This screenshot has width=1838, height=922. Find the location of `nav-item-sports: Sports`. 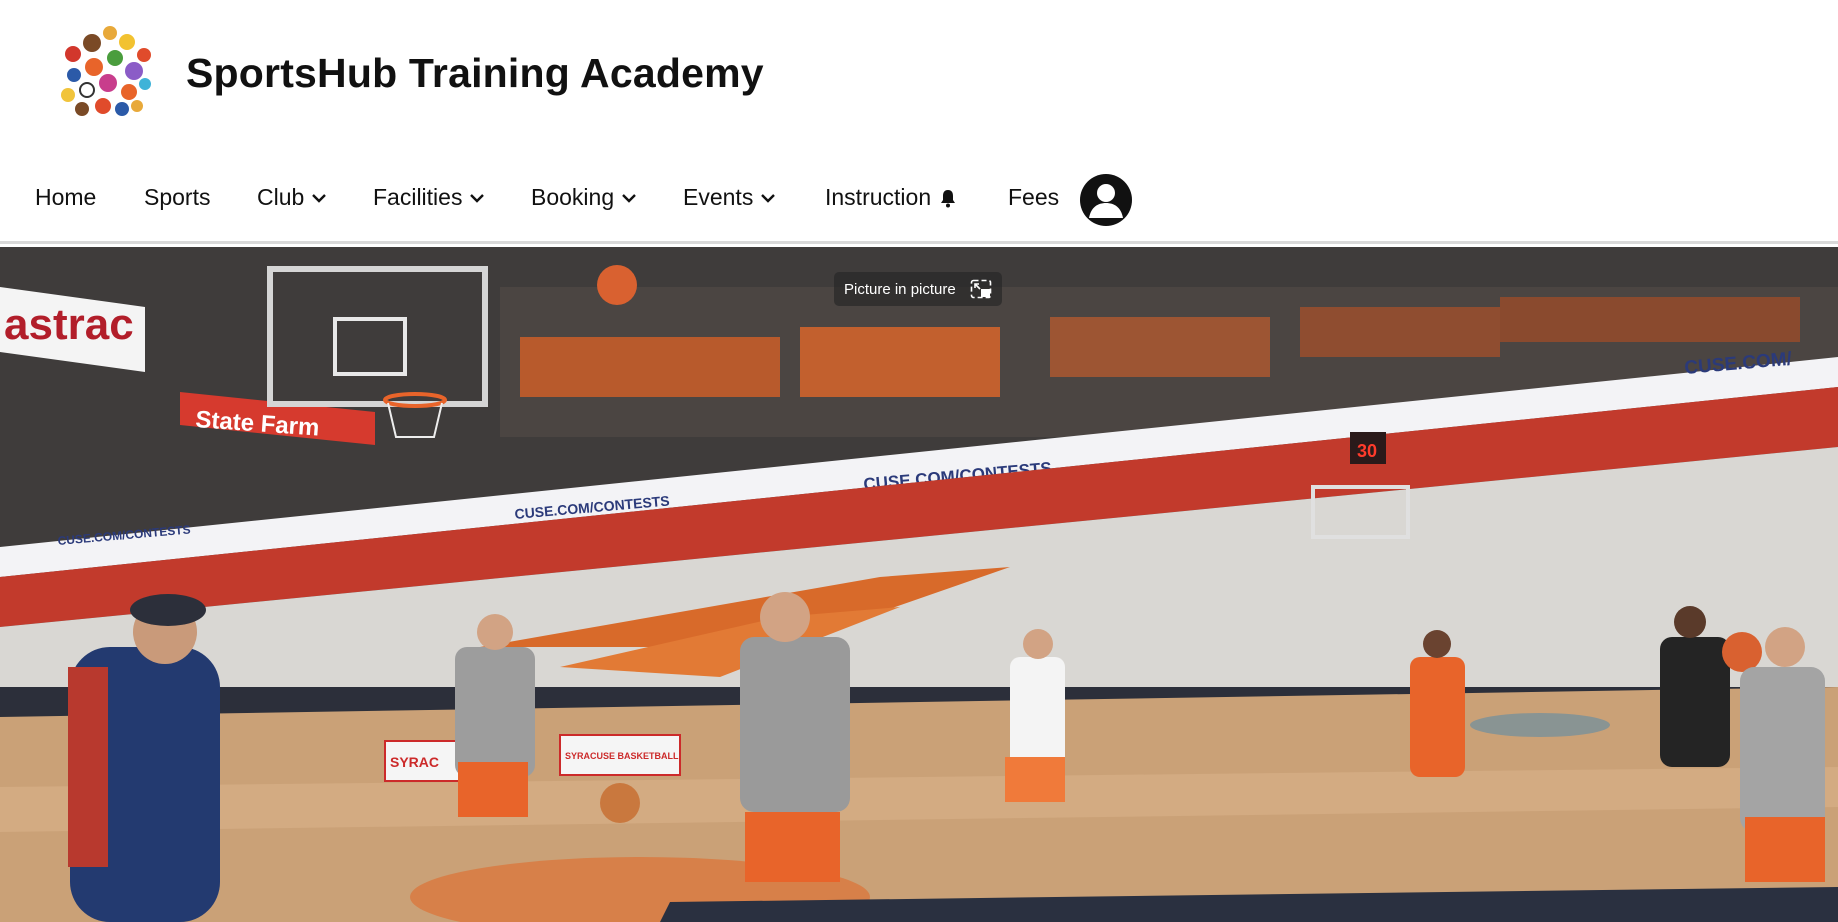

nav-item-sports: Sports is located at coordinates (177, 197).